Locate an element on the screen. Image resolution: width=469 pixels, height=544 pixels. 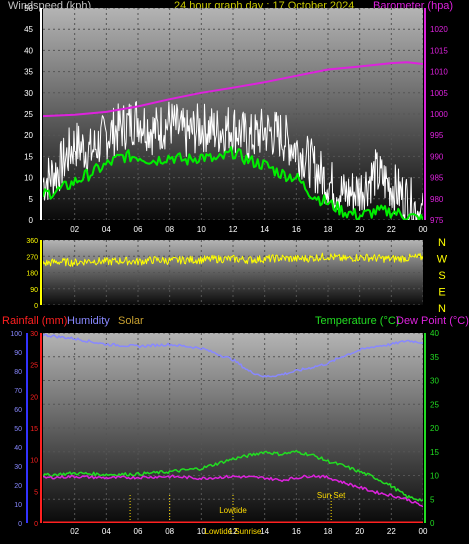
humidity-y-tick-labels: 0 10 20 30 40 50 60 70 80 90 100 is located at coordinates (16, 429).